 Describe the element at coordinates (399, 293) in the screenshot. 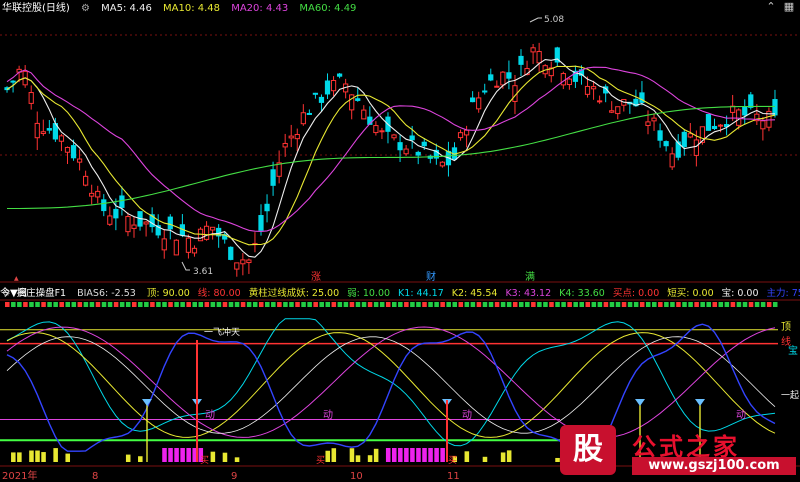

I see `period-selector: 今▼日` at that location.